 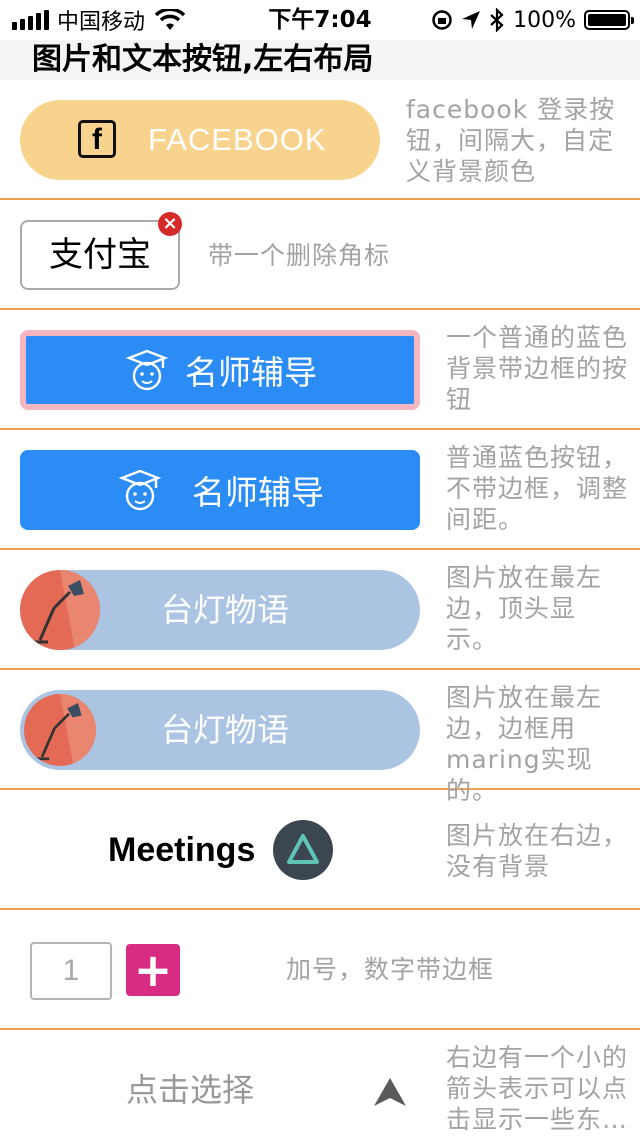 I want to click on facebook-icon: f, so click(x=97, y=139).